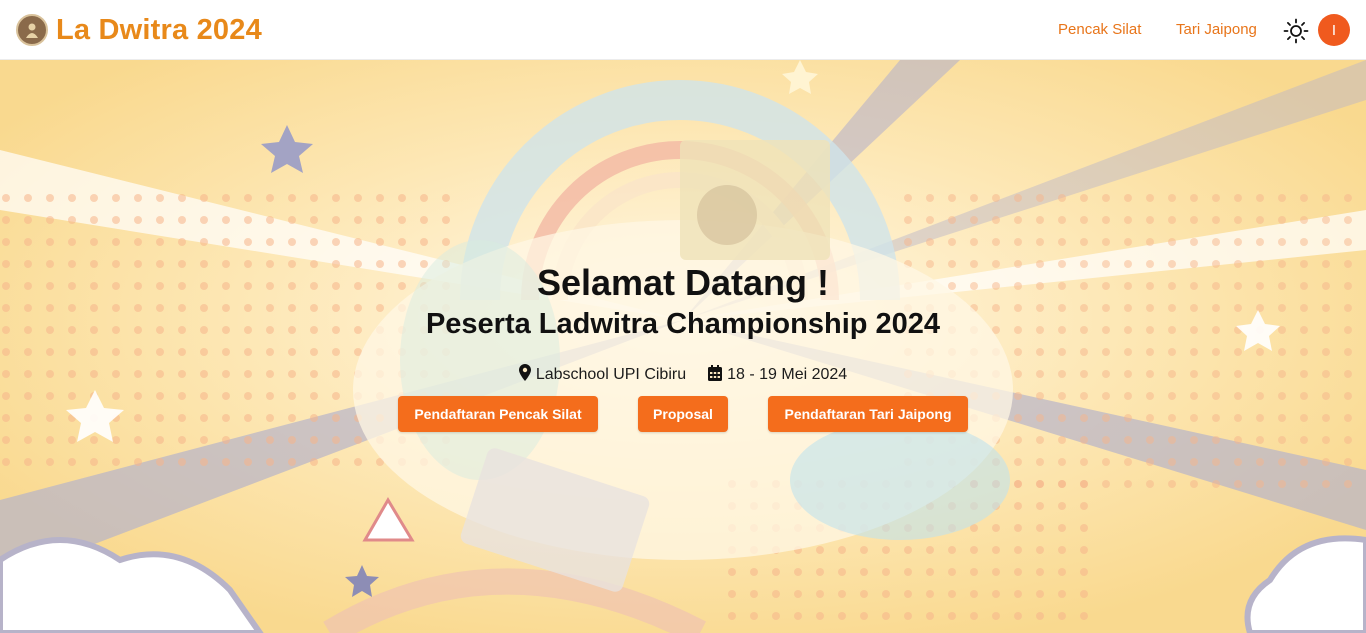 This screenshot has height=633, width=1366. I want to click on brand-title: La Dwitra 2024, so click(159, 30).